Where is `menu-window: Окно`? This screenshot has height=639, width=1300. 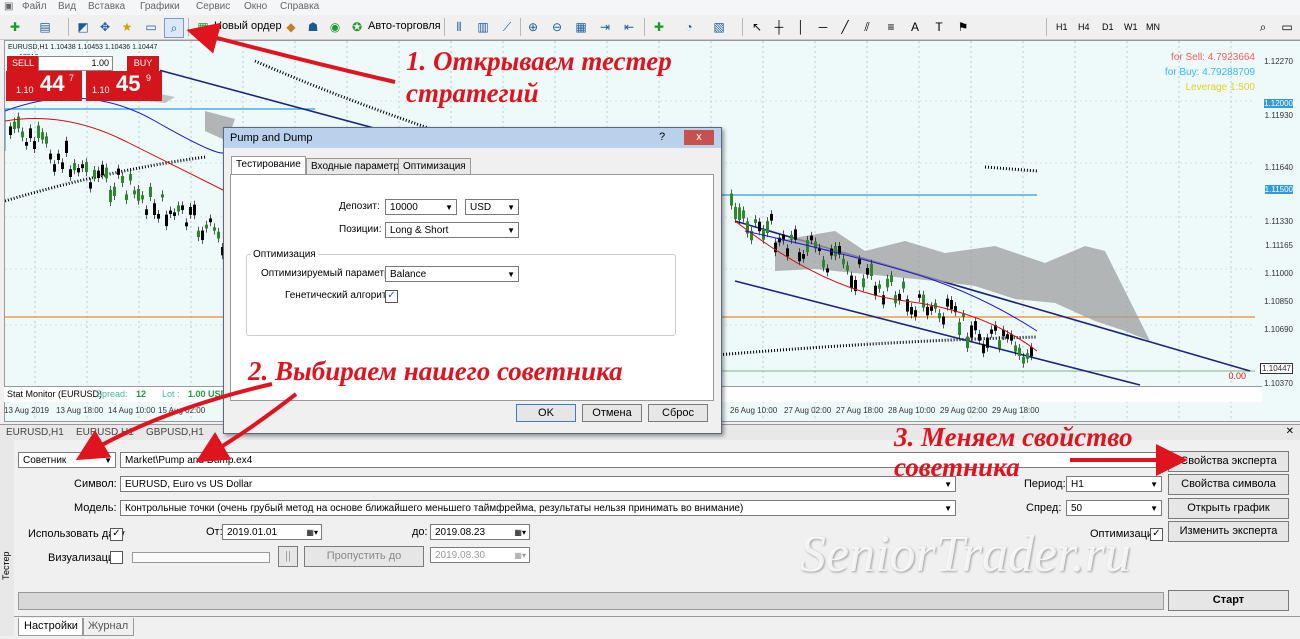
menu-window: Окно is located at coordinates (255, 6).